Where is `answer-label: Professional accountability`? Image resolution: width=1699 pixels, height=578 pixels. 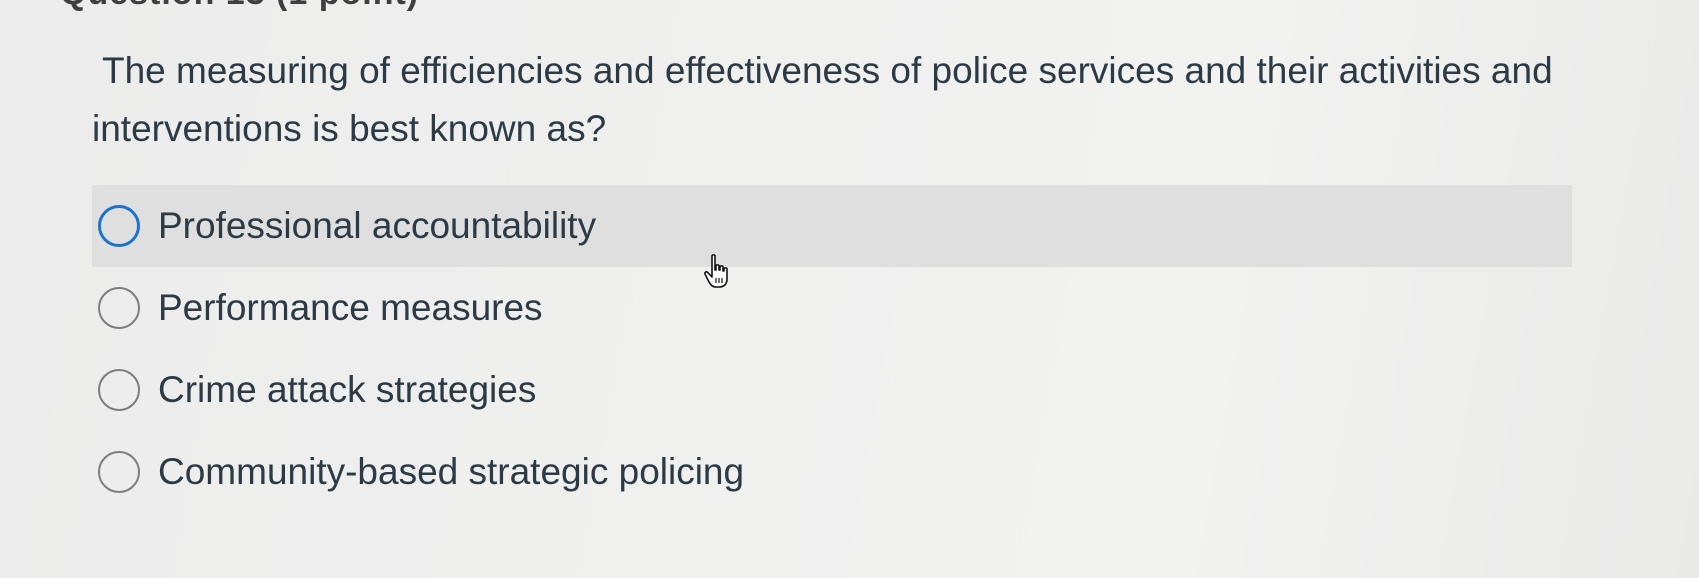 answer-label: Professional accountability is located at coordinates (377, 225).